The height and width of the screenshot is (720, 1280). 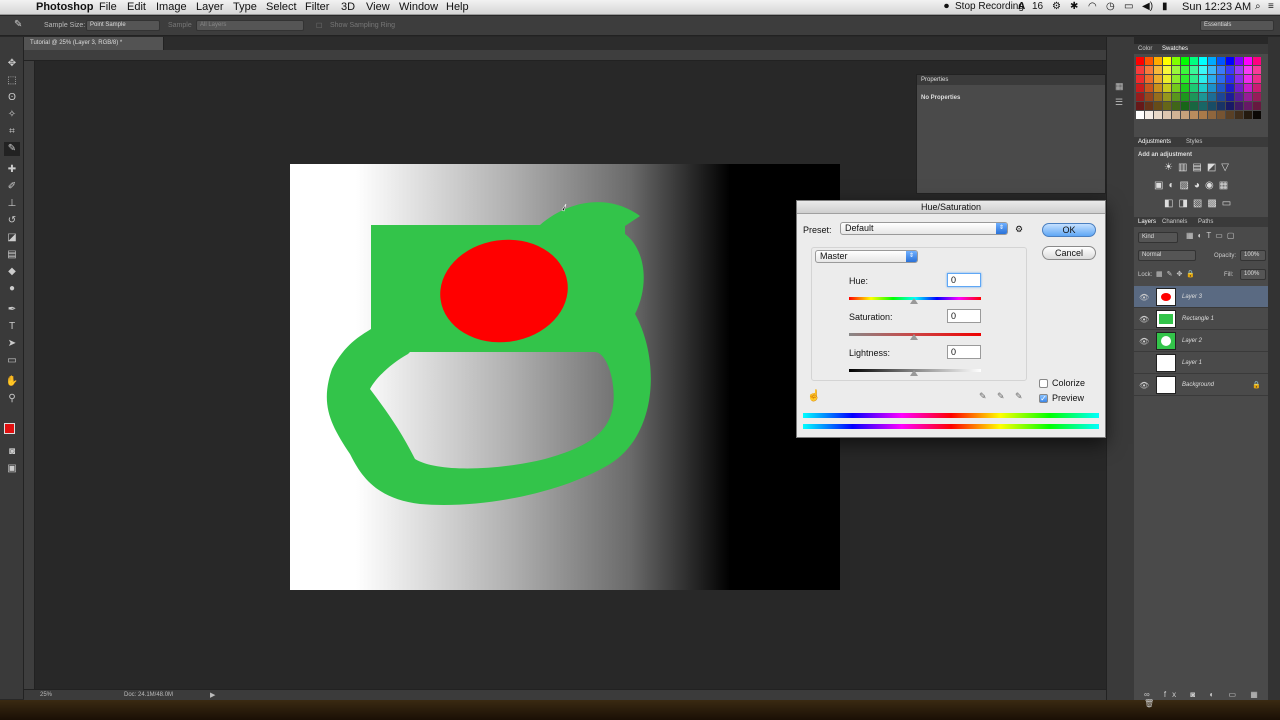 What do you see at coordinates (964, 352) in the screenshot?
I see `lightness-field: 0` at bounding box center [964, 352].